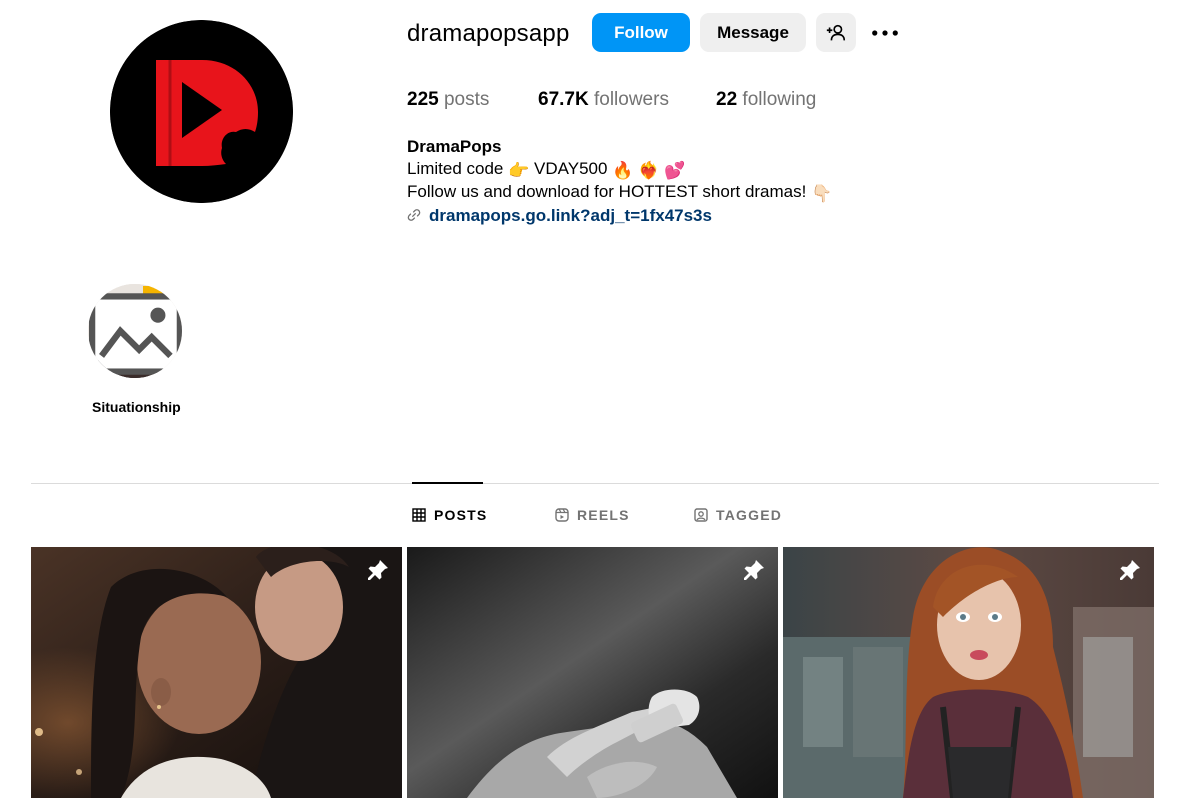 Image resolution: width=1200 pixels, height=798 pixels. What do you see at coordinates (753, 32) in the screenshot?
I see `message-button: Message` at bounding box center [753, 32].